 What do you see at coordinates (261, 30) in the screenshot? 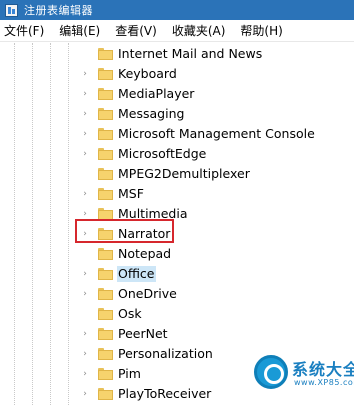
I see `menu-help: 帮助(H)` at bounding box center [261, 30].